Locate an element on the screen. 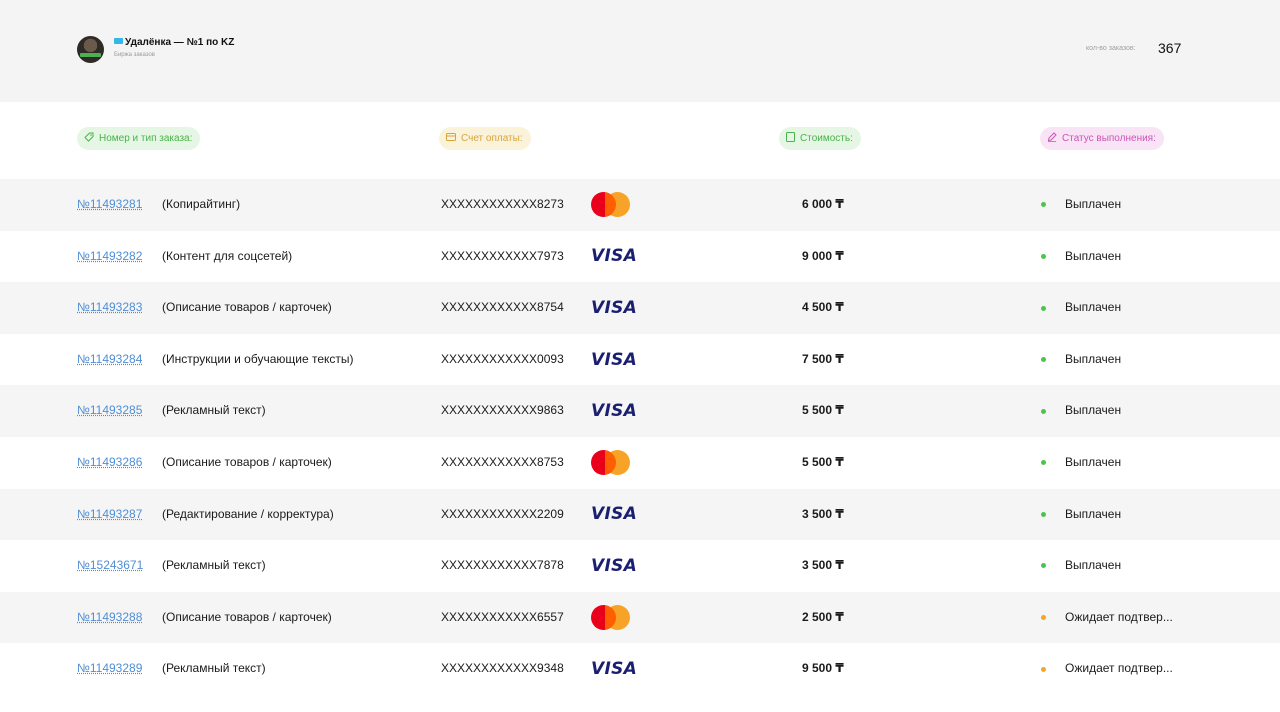 This screenshot has height=712, width=1280. payment-account: XXXXXXXXXXXX9863 is located at coordinates (502, 410).